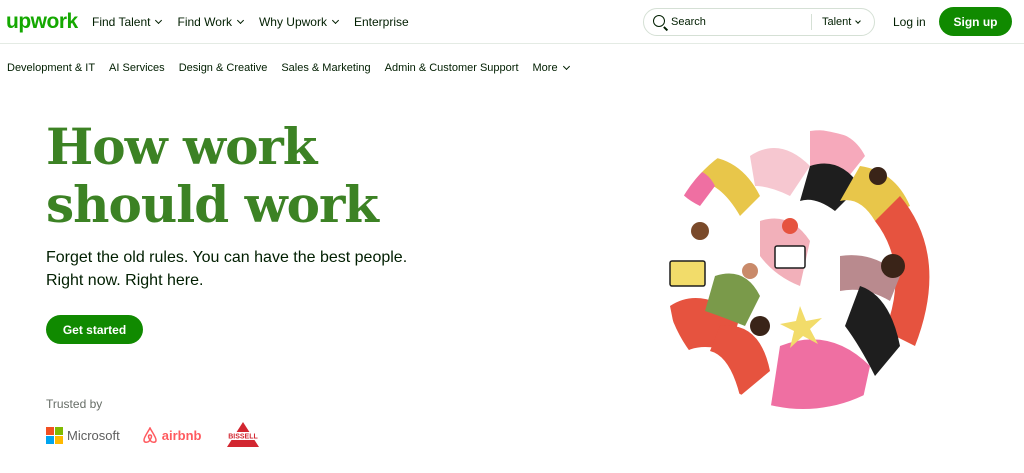 Image resolution: width=1024 pixels, height=473 pixels. What do you see at coordinates (292, 22) in the screenshot?
I see `nav-why-upwork-label: Why Upwork` at bounding box center [292, 22].